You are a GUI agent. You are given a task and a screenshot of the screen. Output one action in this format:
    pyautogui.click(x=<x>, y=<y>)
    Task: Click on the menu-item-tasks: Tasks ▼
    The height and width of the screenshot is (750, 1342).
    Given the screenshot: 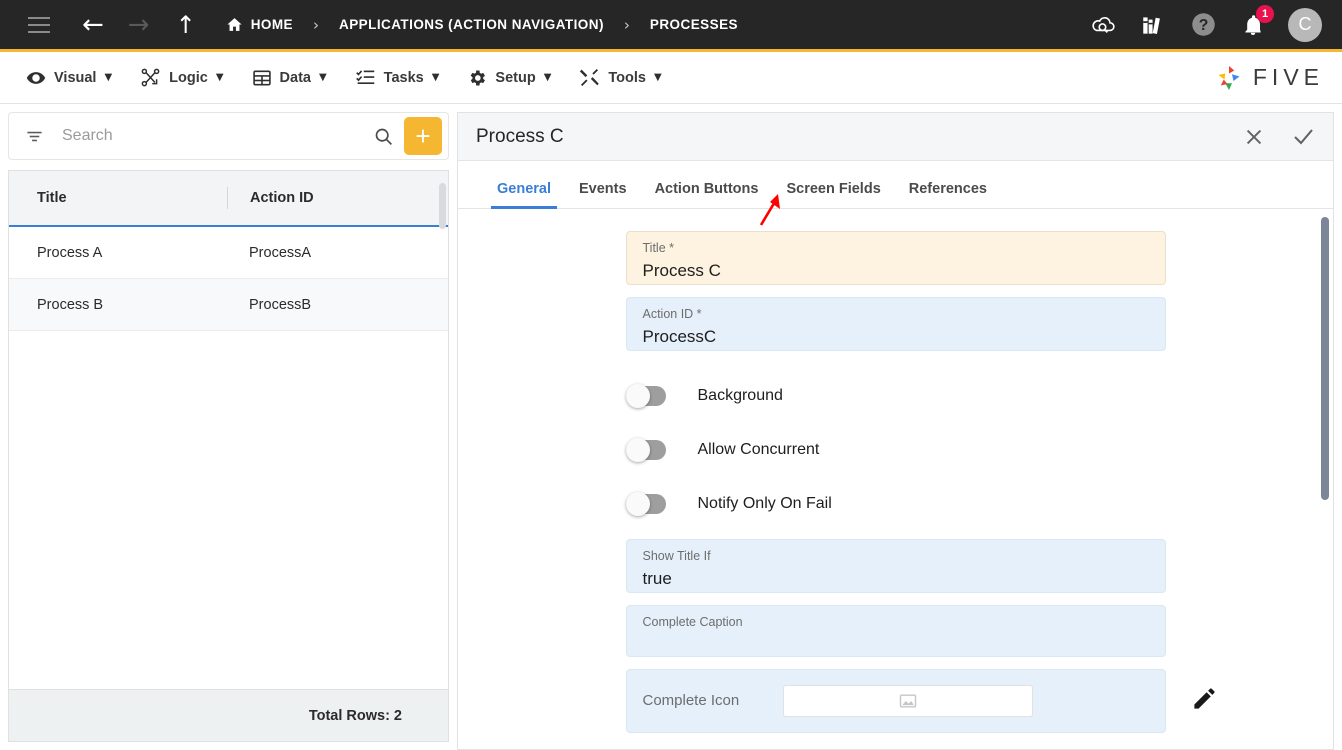 What is the action you would take?
    pyautogui.click(x=397, y=78)
    